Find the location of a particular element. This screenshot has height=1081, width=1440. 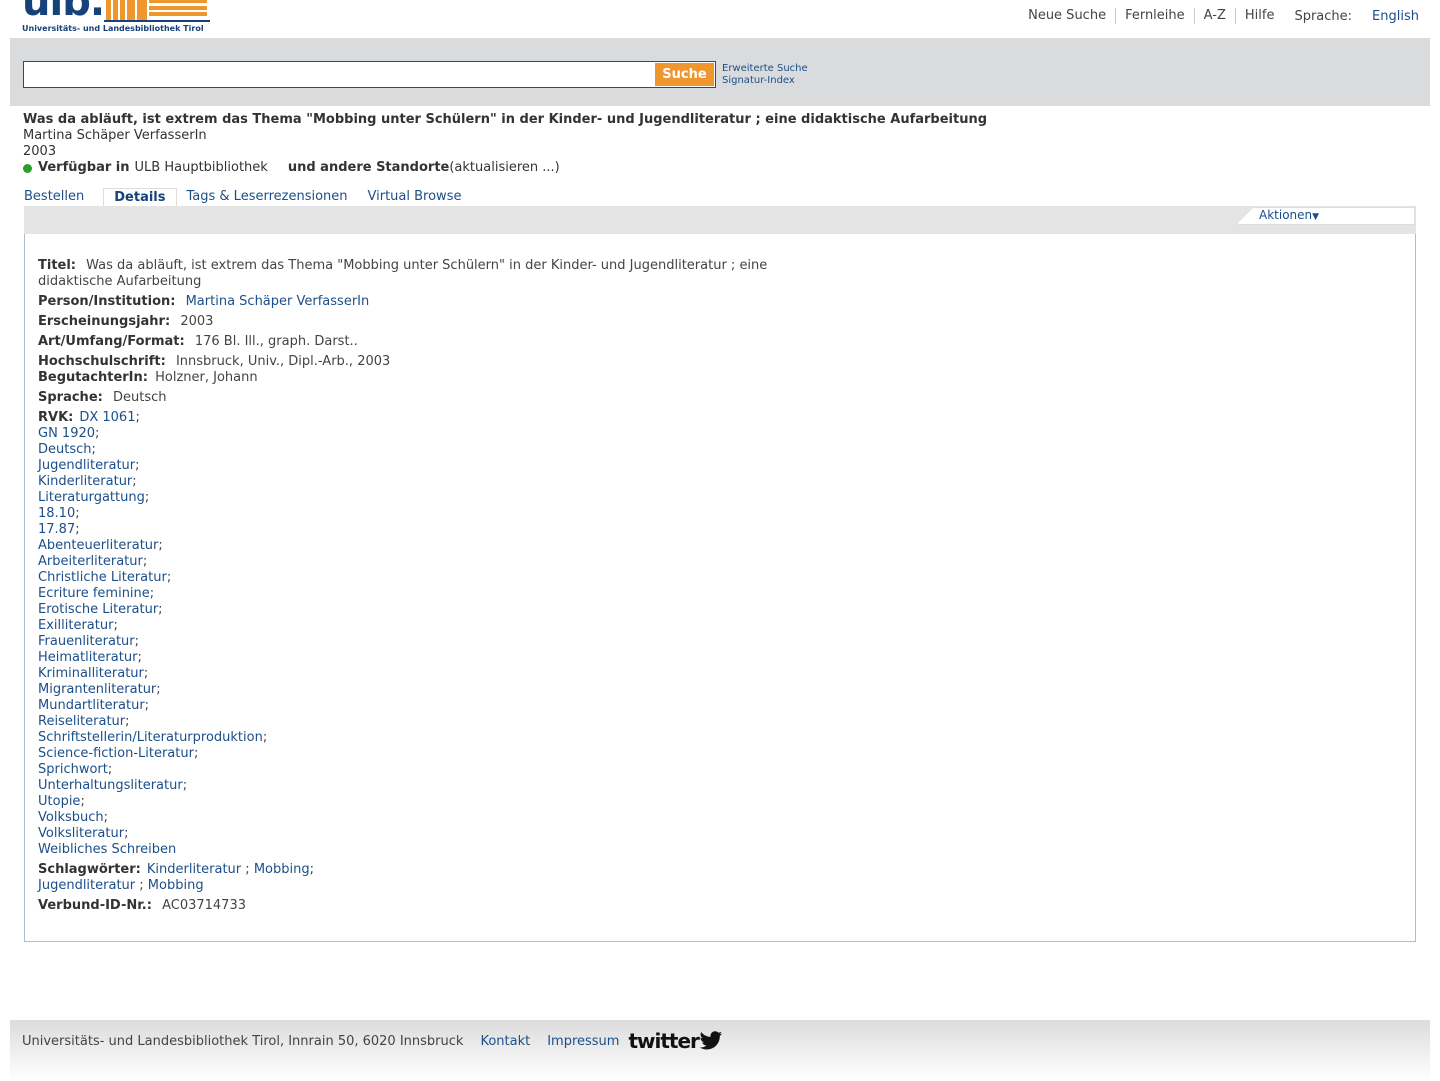

rvk-link: Utopie is located at coordinates (59, 801).